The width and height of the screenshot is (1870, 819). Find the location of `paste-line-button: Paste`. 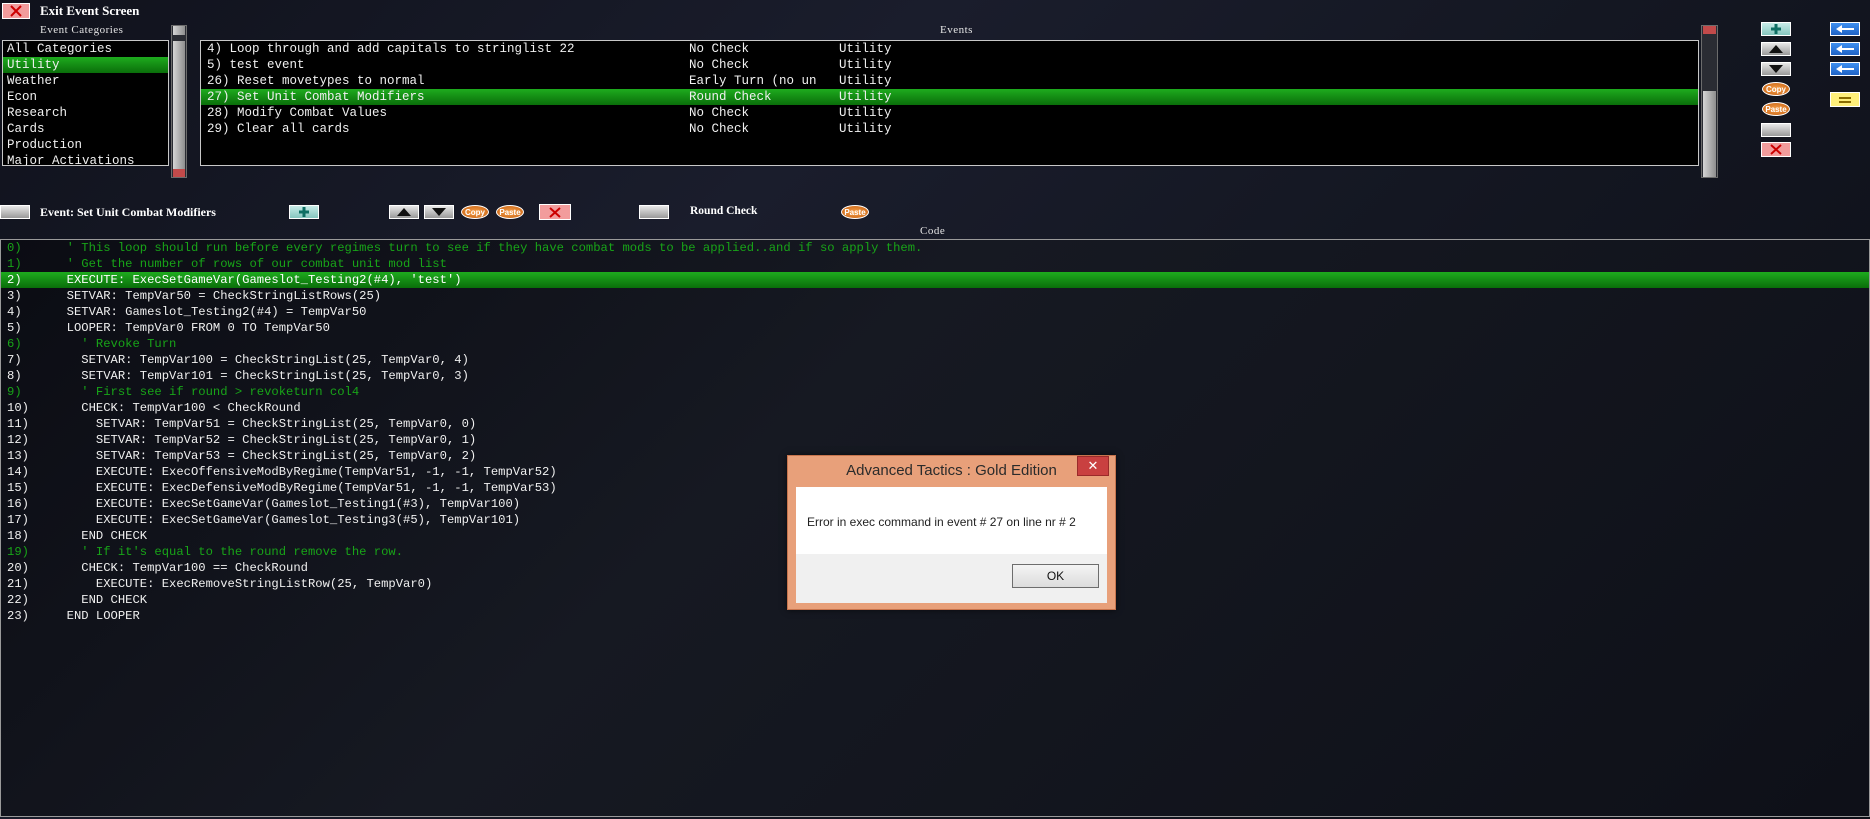

paste-line-button: Paste is located at coordinates (510, 212).